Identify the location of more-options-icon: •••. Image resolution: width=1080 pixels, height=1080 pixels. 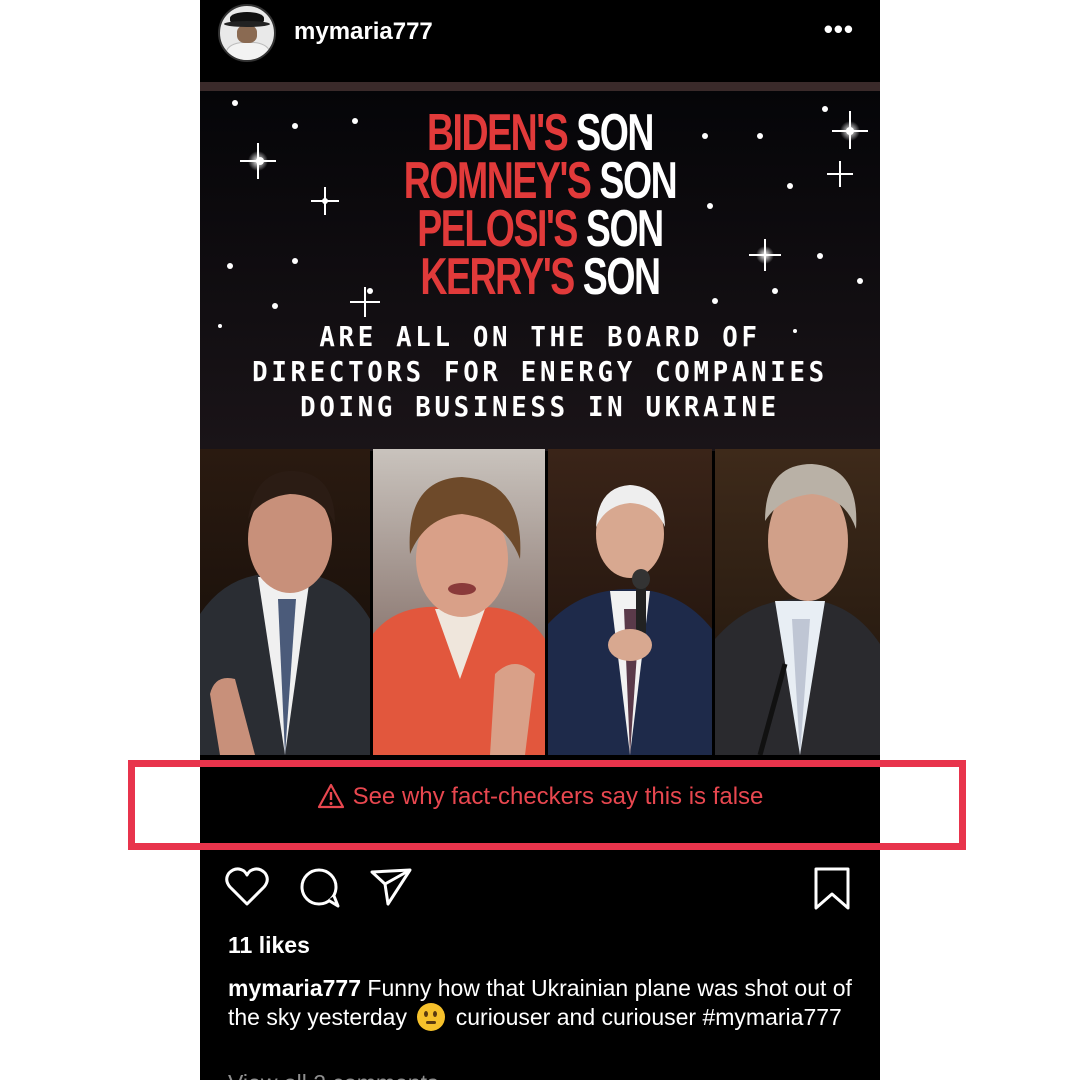
(839, 29).